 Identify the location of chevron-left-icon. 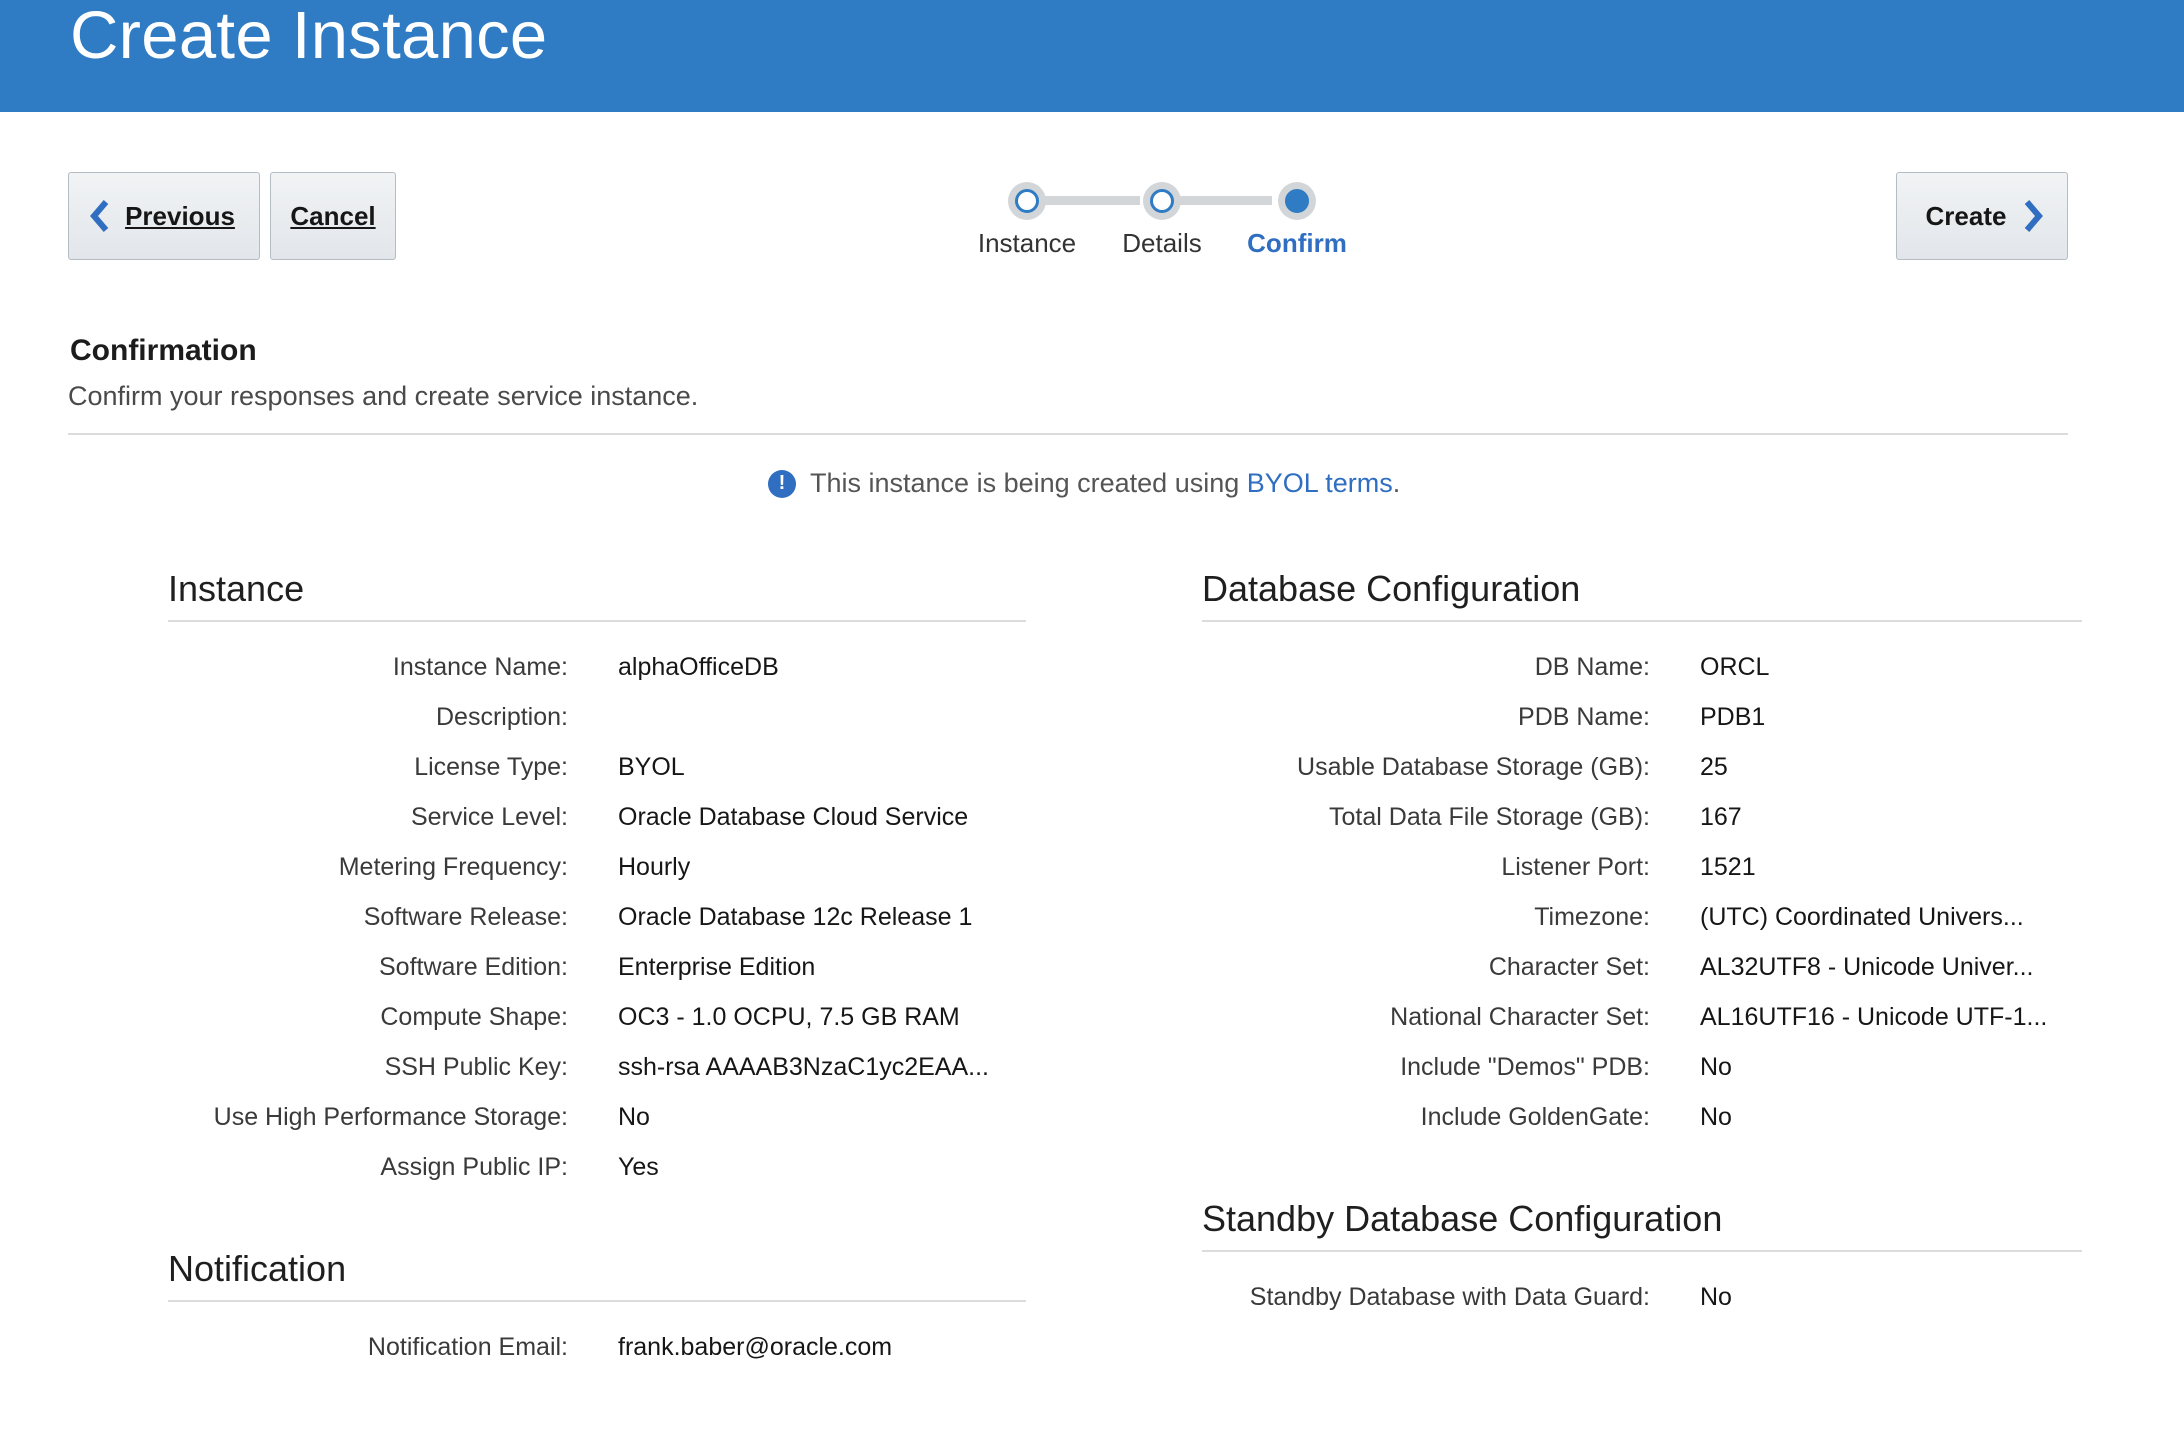
(100, 216).